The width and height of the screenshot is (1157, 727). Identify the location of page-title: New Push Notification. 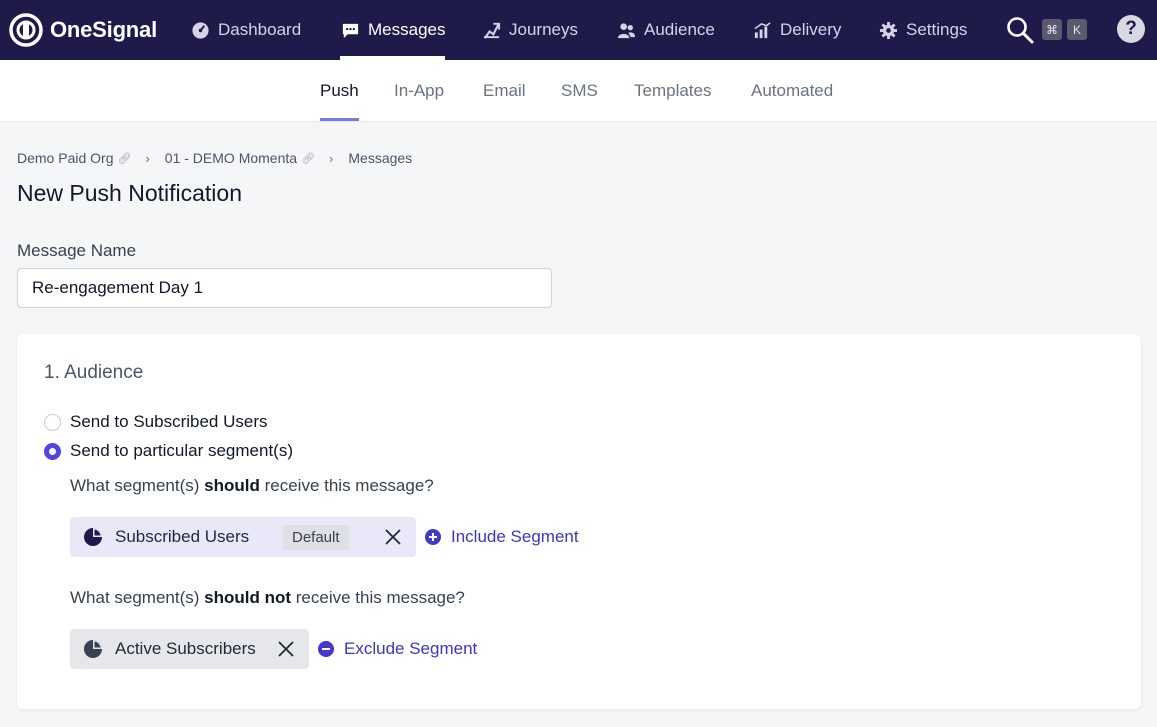
(129, 193).